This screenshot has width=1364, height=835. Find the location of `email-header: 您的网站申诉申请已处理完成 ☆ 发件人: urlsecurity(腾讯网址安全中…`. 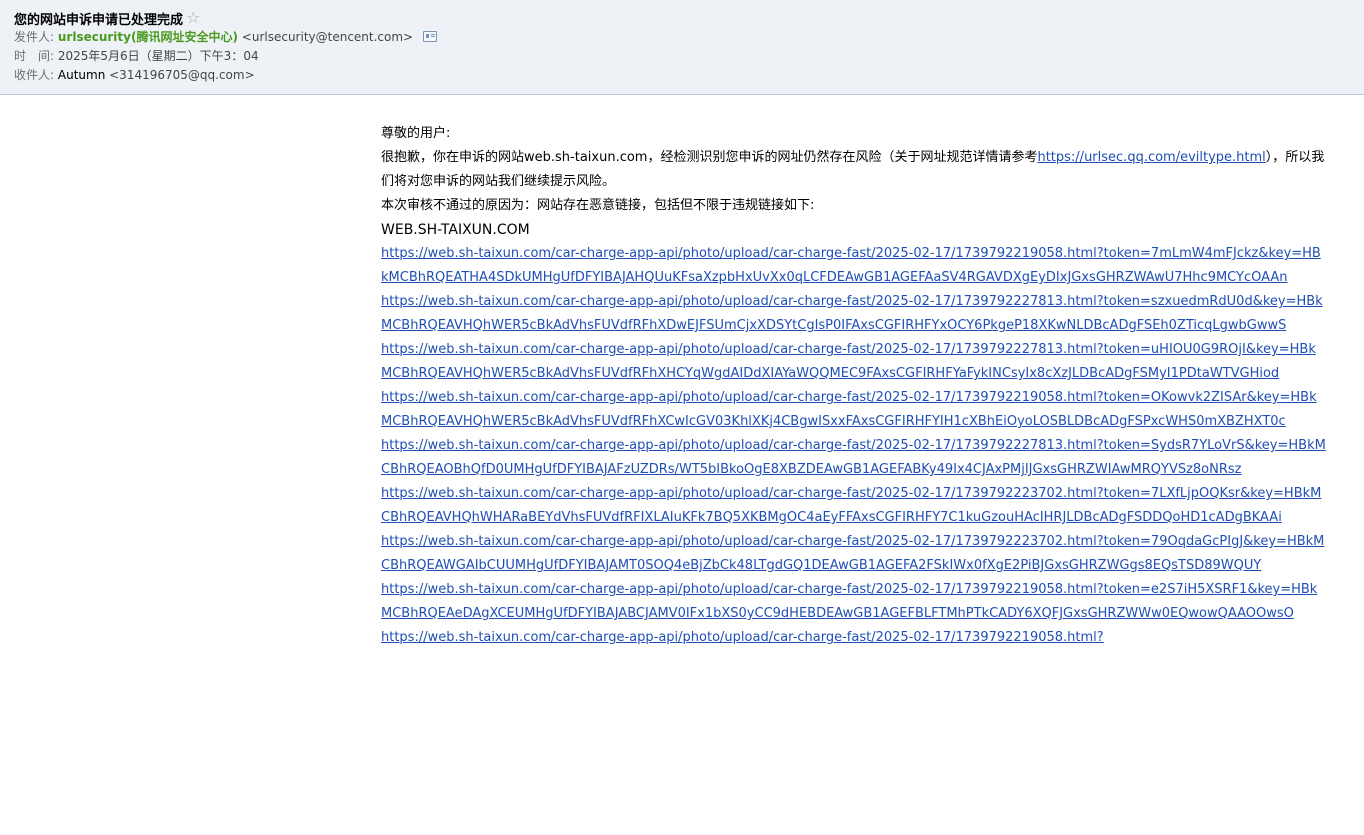

email-header: 您的网站申诉申请已处理完成 ☆ 发件人: urlsecurity(腾讯网址安全中… is located at coordinates (682, 47).